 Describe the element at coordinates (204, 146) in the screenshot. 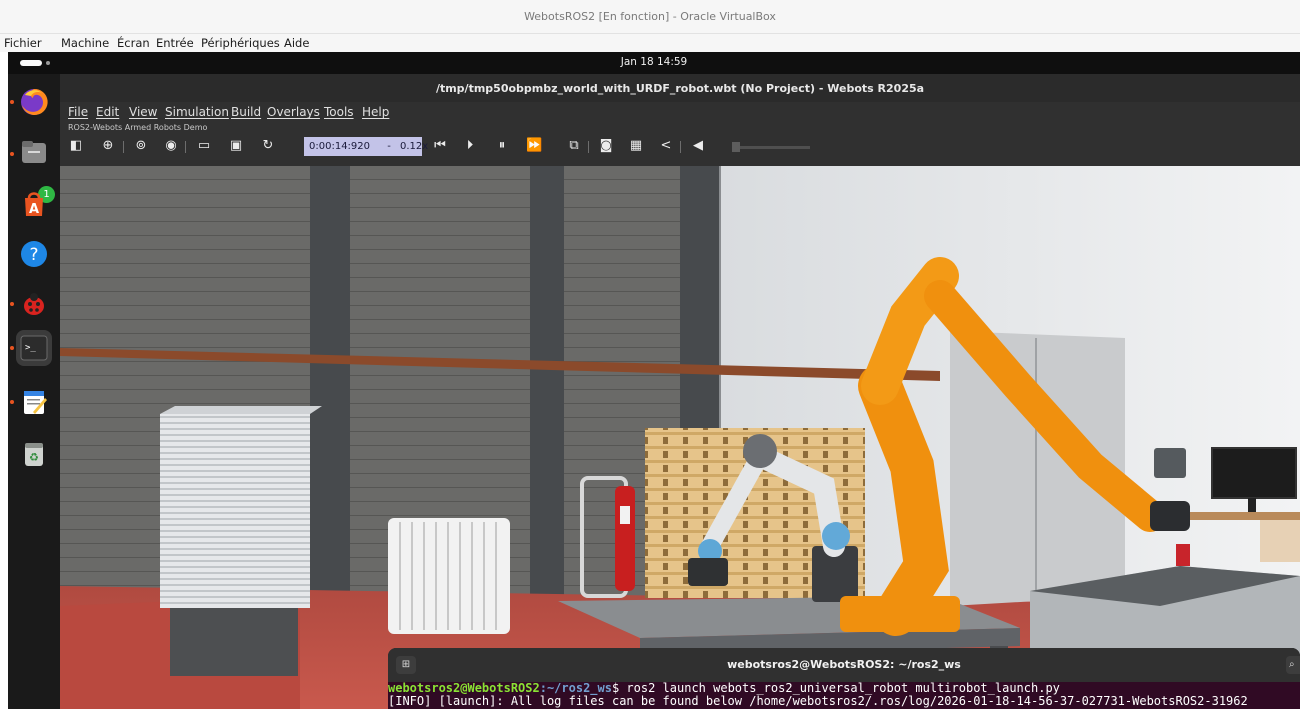

I see `open-world-icon: ▭` at that location.